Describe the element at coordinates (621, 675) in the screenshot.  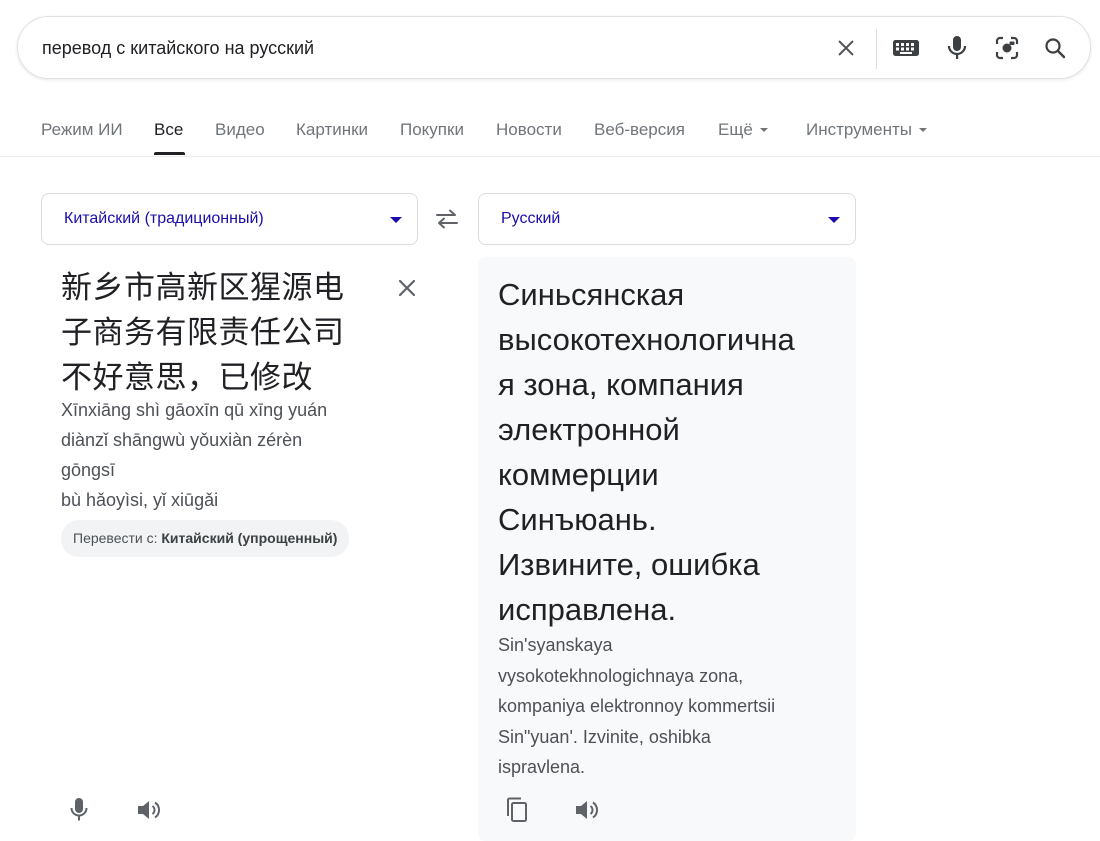
I see `transliteration-line: vysokotekhnologichnaya zona,` at that location.